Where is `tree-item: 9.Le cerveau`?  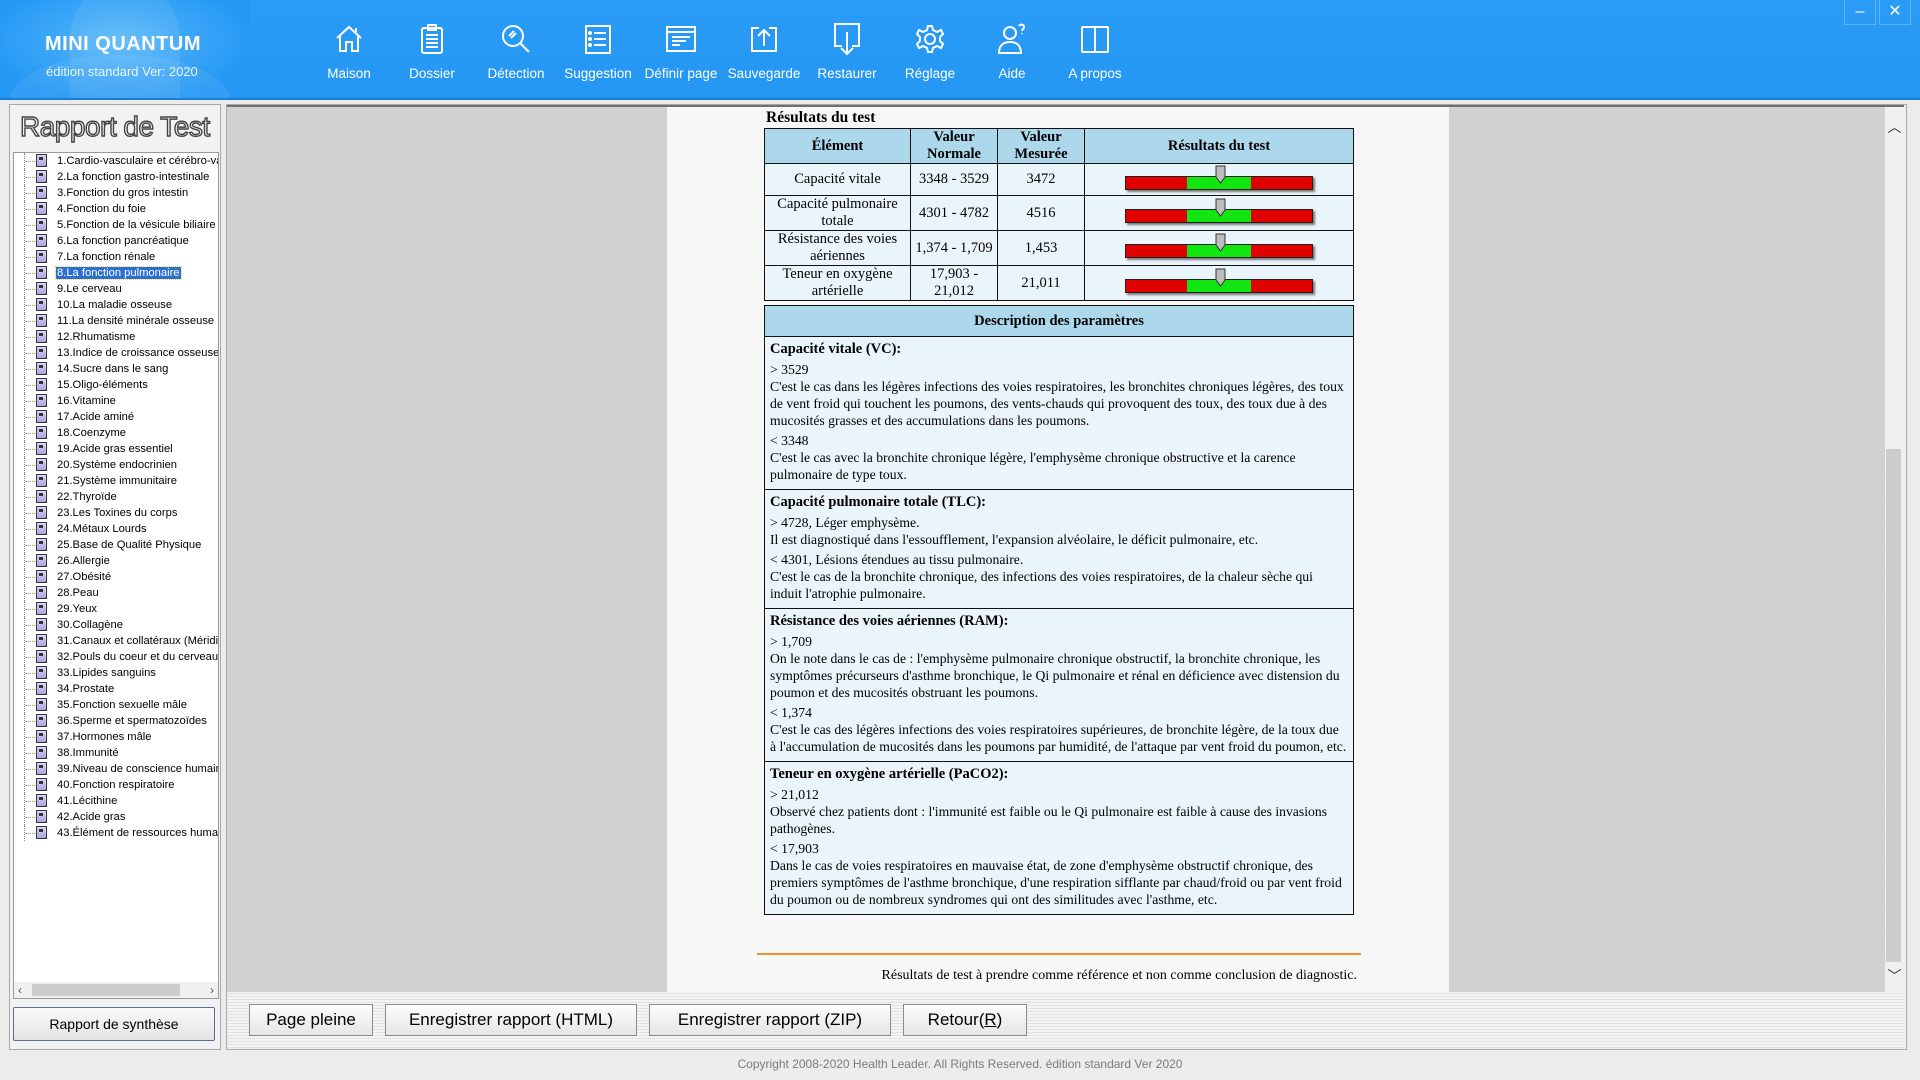
tree-item: 9.Le cerveau is located at coordinates (116, 289).